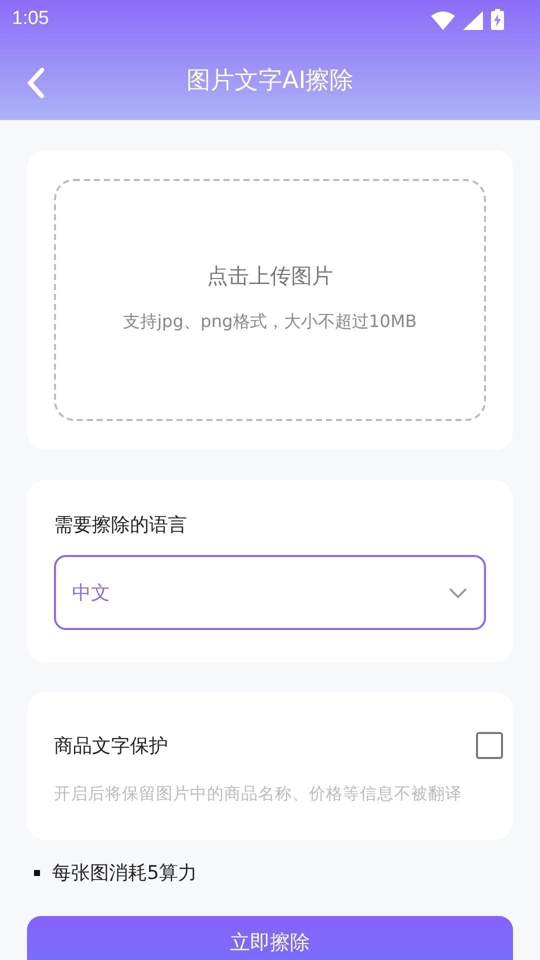 The width and height of the screenshot is (540, 960). What do you see at coordinates (125, 873) in the screenshot?
I see `cost-note: 每张图消耗5算力` at bounding box center [125, 873].